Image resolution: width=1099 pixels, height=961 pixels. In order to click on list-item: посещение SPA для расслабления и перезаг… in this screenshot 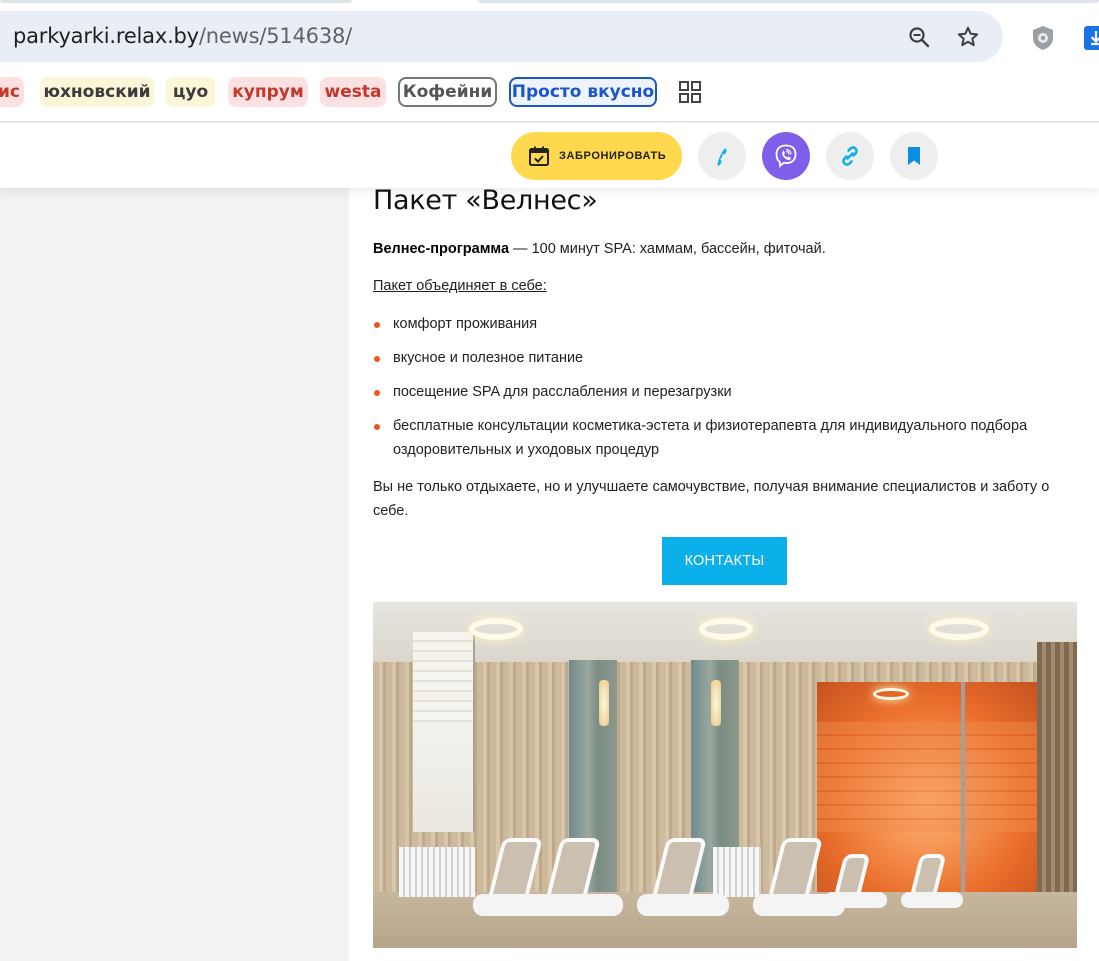, I will do `click(718, 392)`.